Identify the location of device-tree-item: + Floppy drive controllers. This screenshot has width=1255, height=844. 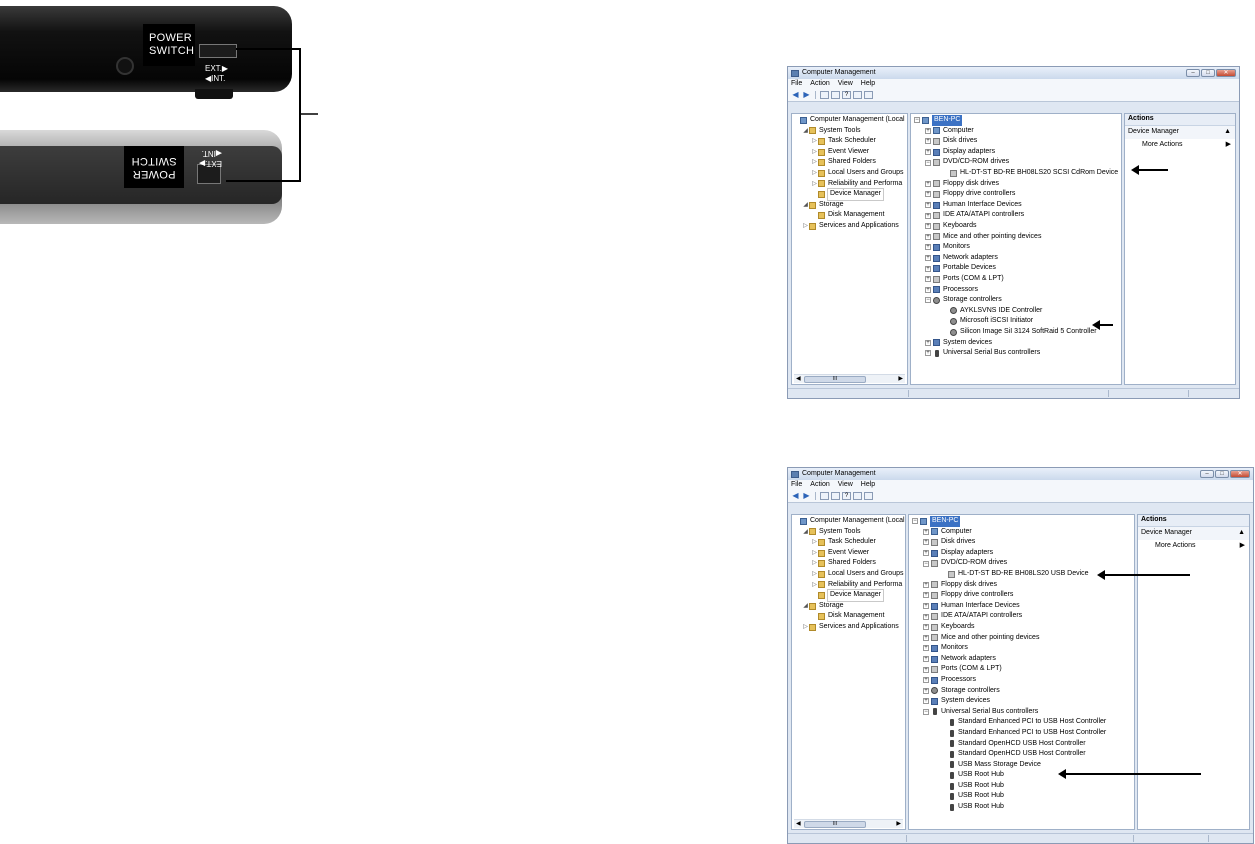
(1021, 595).